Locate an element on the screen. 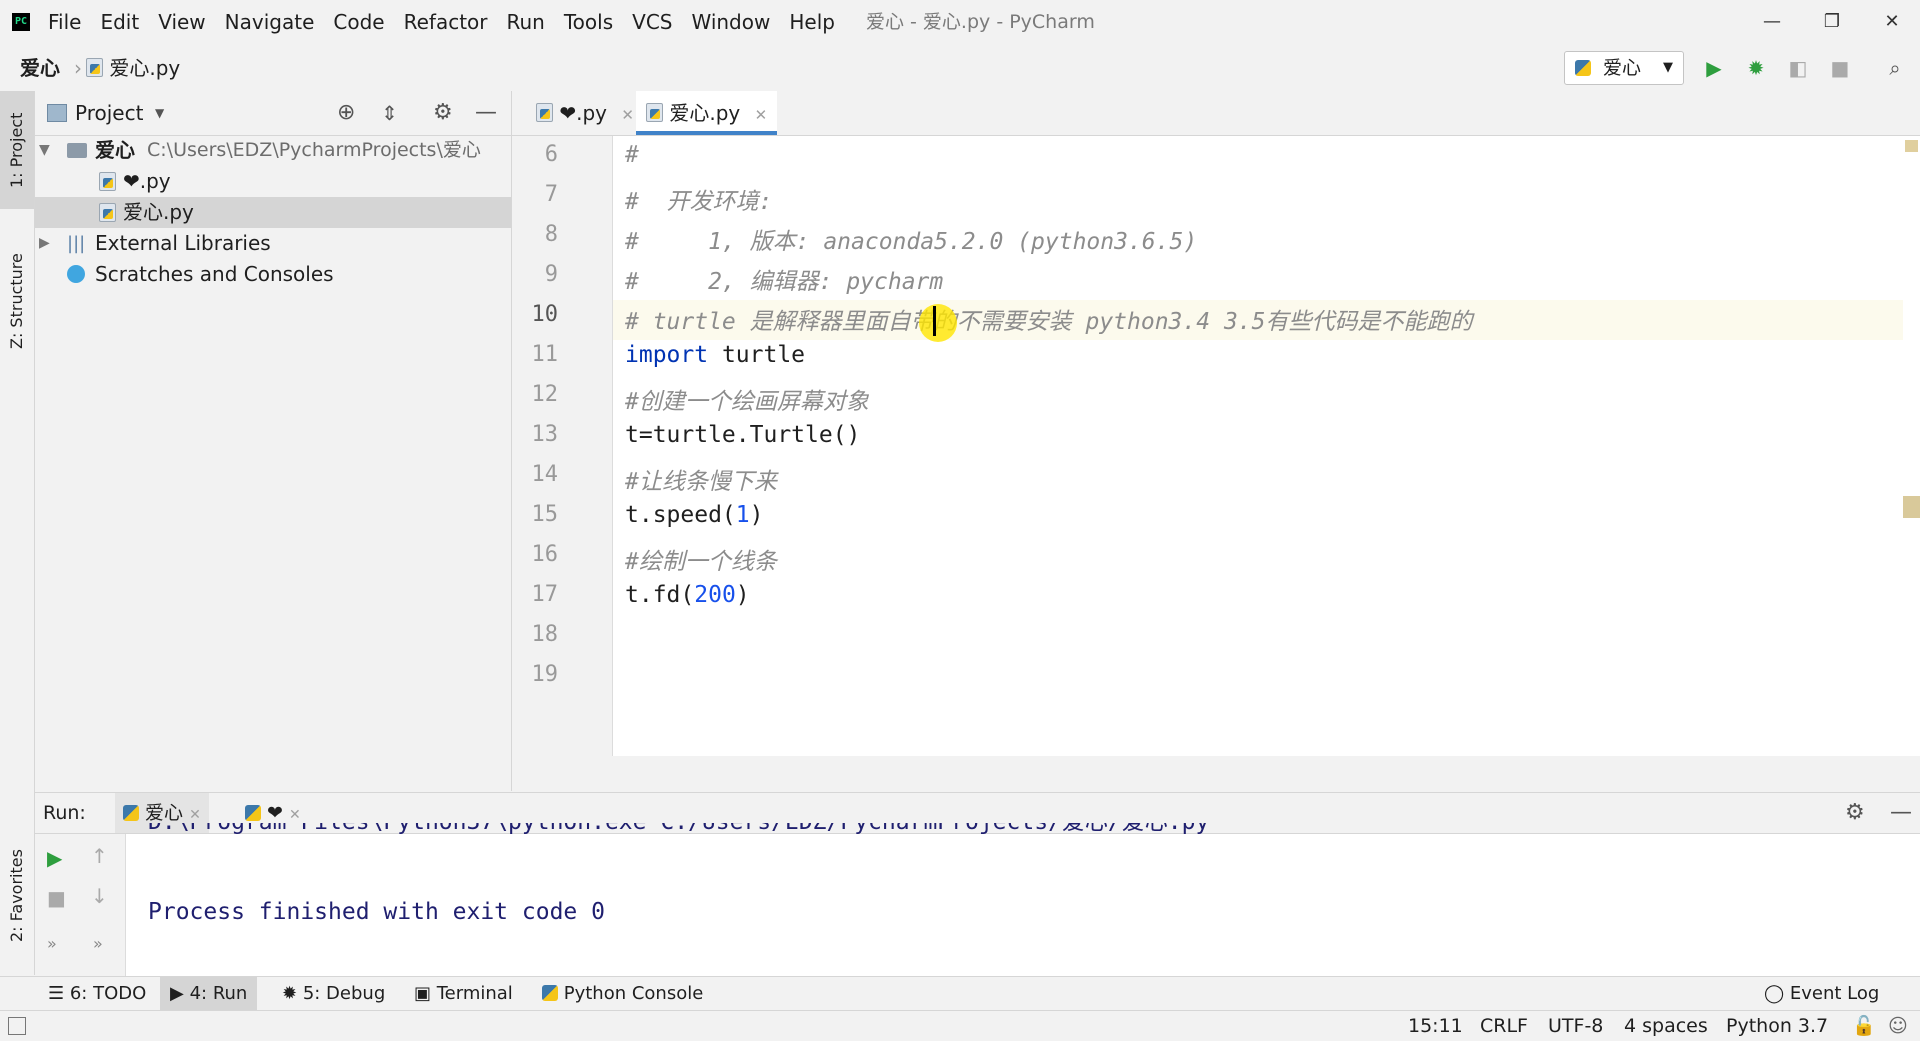  code-line: t.speed(1) is located at coordinates (694, 515).